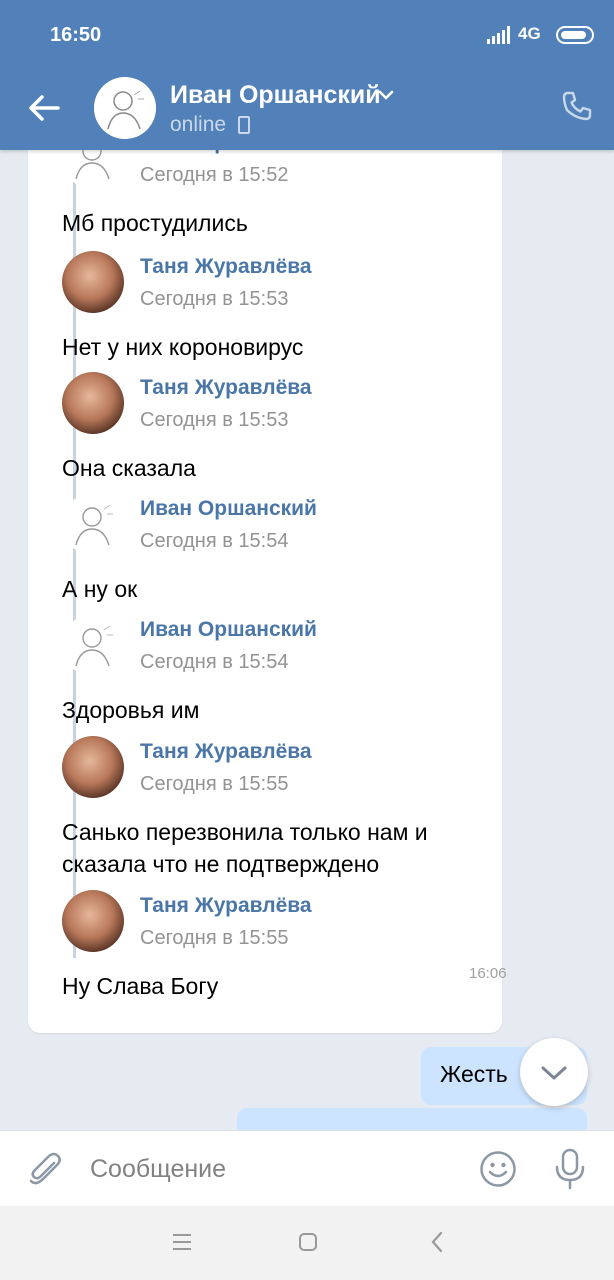 The height and width of the screenshot is (1280, 614). Describe the element at coordinates (307, 75) in the screenshot. I see `chat-header: 16:50 4G Иван Оршанский online` at that location.